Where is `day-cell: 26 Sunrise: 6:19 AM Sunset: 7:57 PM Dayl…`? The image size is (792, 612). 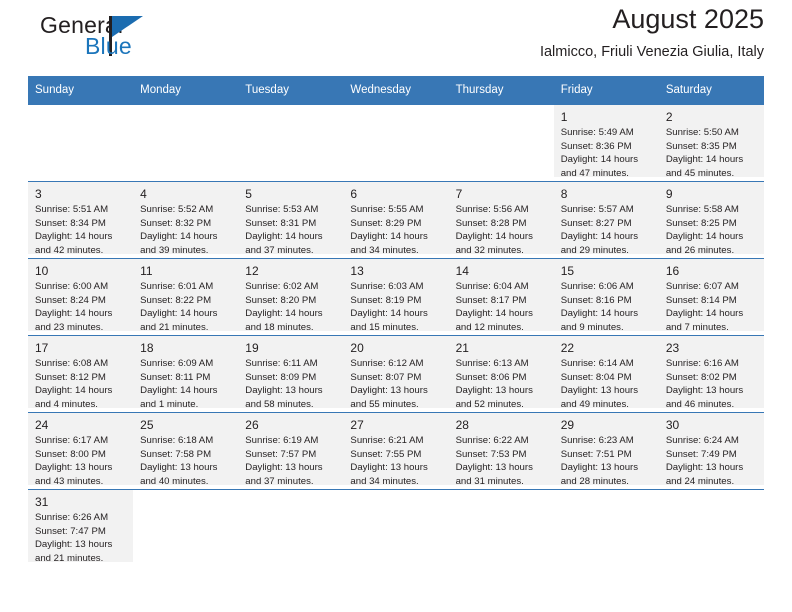 day-cell: 26 Sunrise: 6:19 AM Sunset: 7:57 PM Dayl… is located at coordinates (291, 451).